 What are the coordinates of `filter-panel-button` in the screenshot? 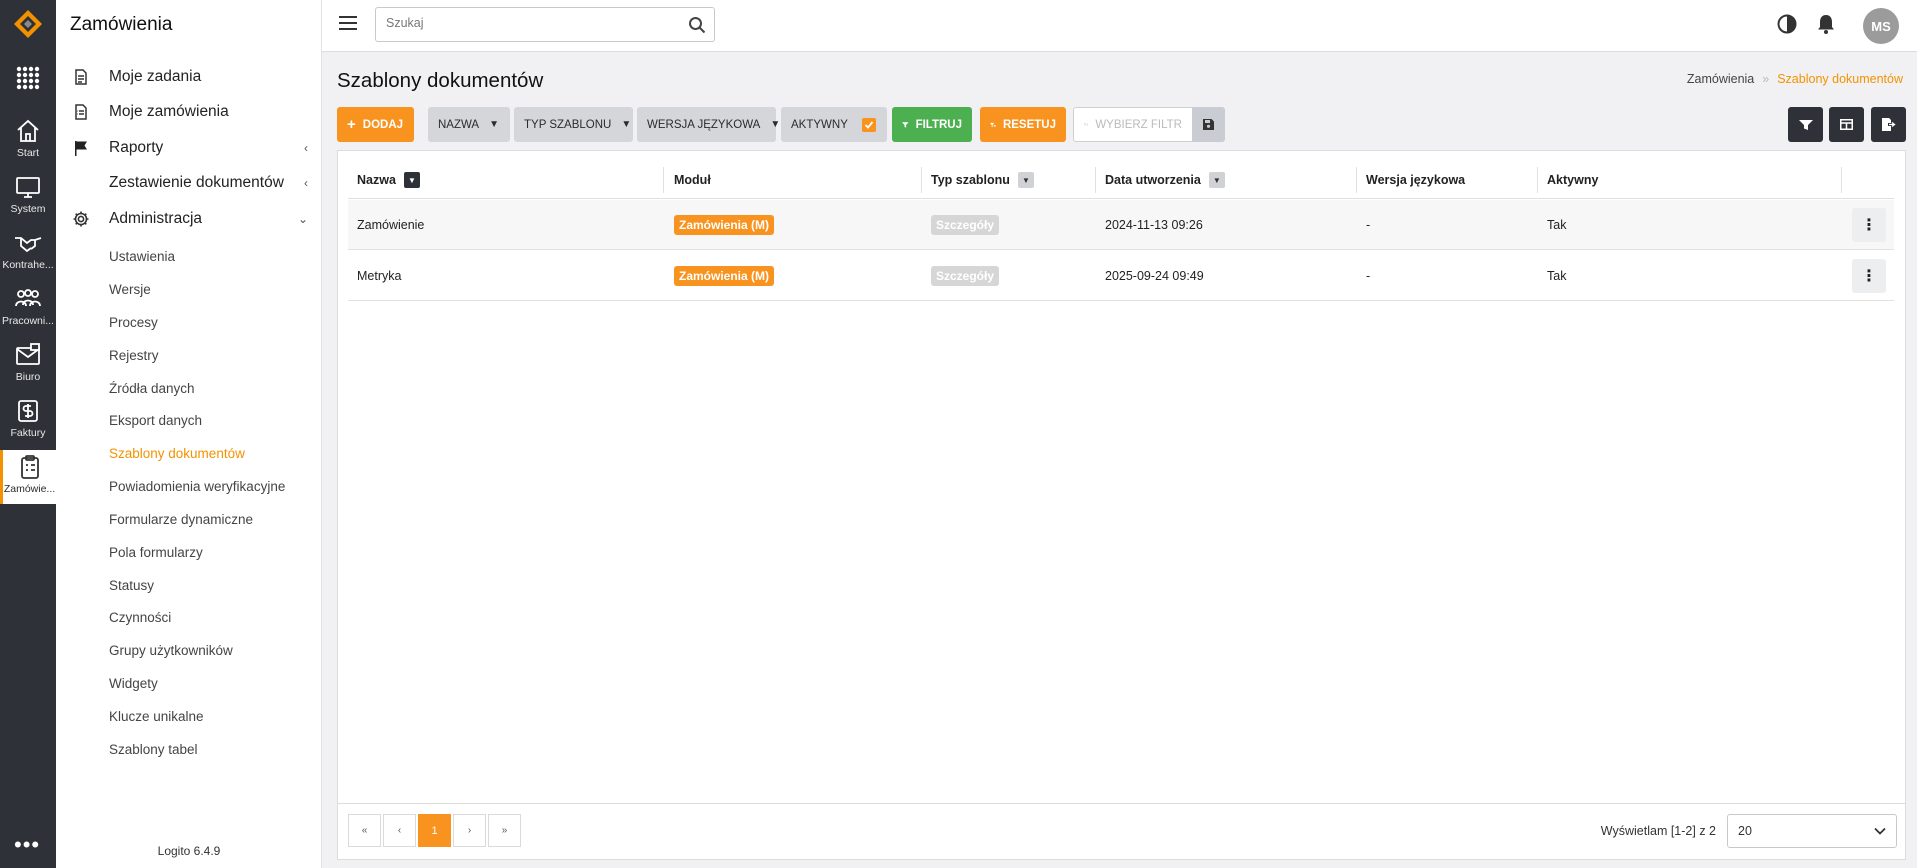 It's located at (1805, 124).